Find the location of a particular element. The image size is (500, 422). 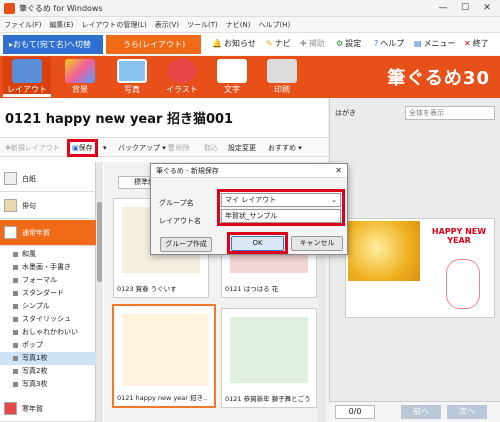

save-button: ▣保存 is located at coordinates (82, 148).